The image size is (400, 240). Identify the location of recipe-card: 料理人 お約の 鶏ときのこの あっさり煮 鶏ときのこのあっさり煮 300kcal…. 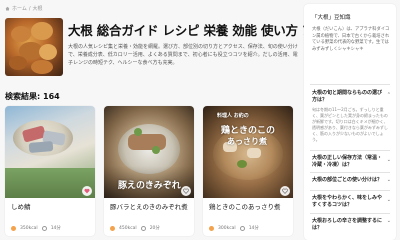
(248, 171).